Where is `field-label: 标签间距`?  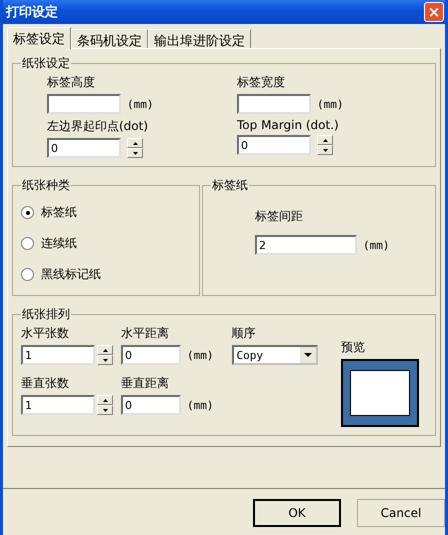
field-label: 标签间距 is located at coordinates (279, 216).